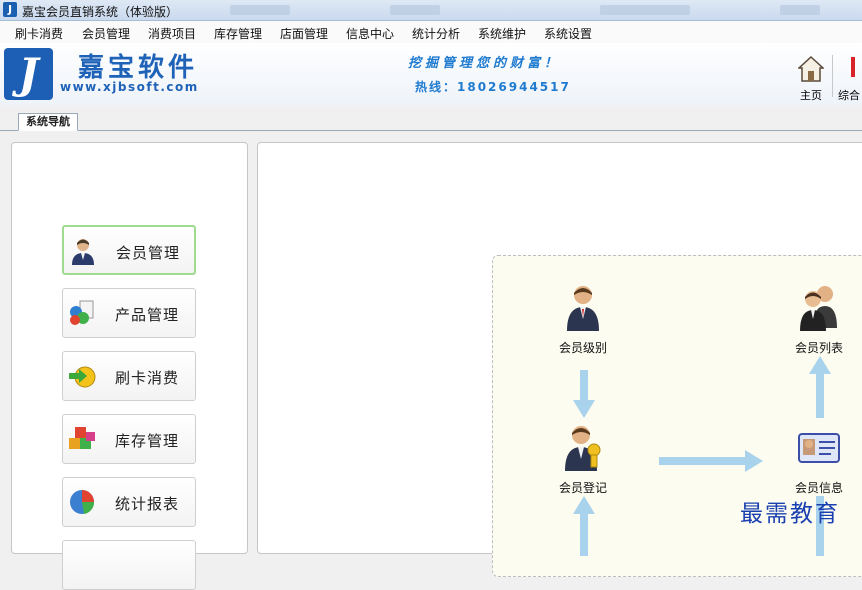 The image size is (862, 590). I want to click on nav-label: 会员管理, so click(148, 253).